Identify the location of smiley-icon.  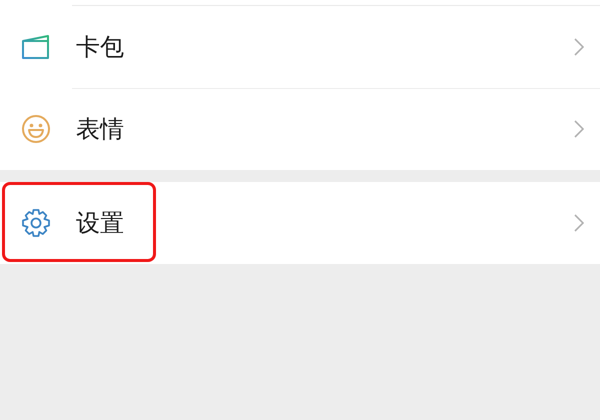
(36, 129).